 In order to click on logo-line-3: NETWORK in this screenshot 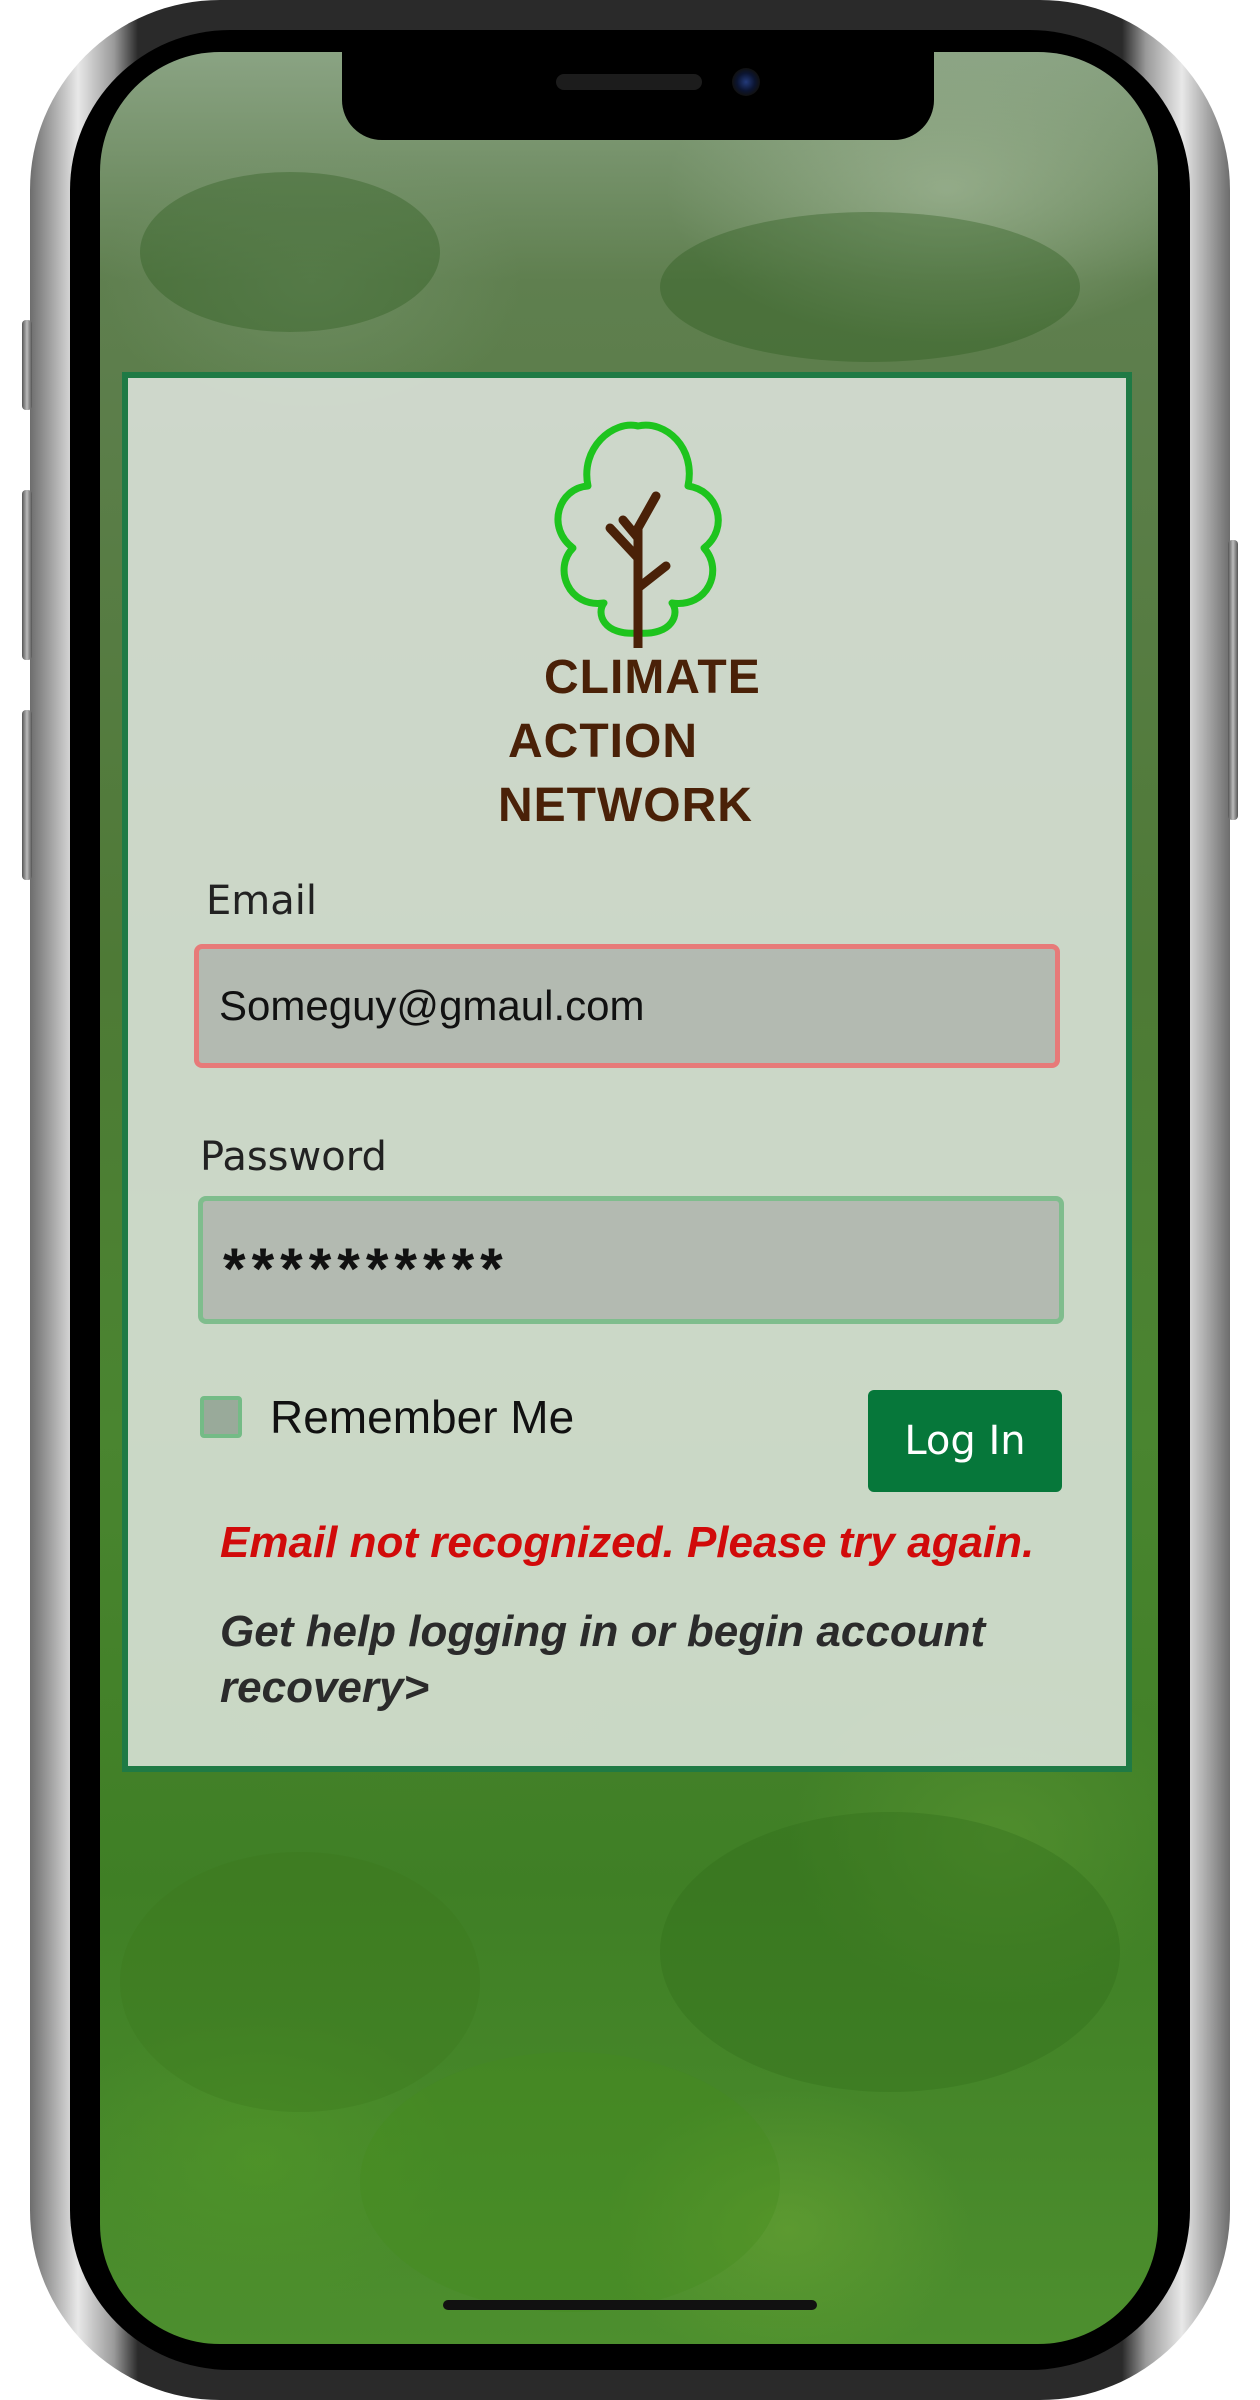, I will do `click(625, 805)`.